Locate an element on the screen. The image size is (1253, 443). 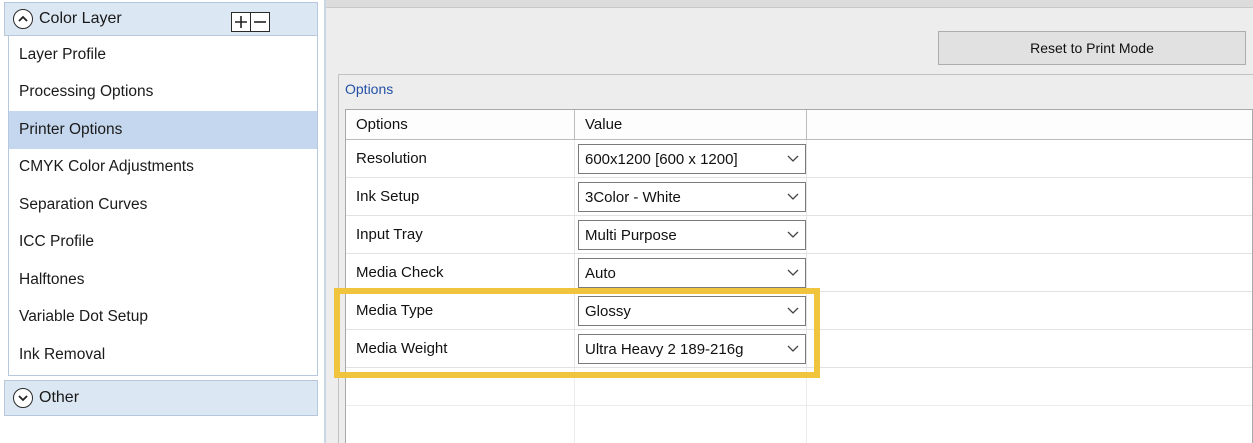
table-row: Media Check Auto is located at coordinates (799, 273).